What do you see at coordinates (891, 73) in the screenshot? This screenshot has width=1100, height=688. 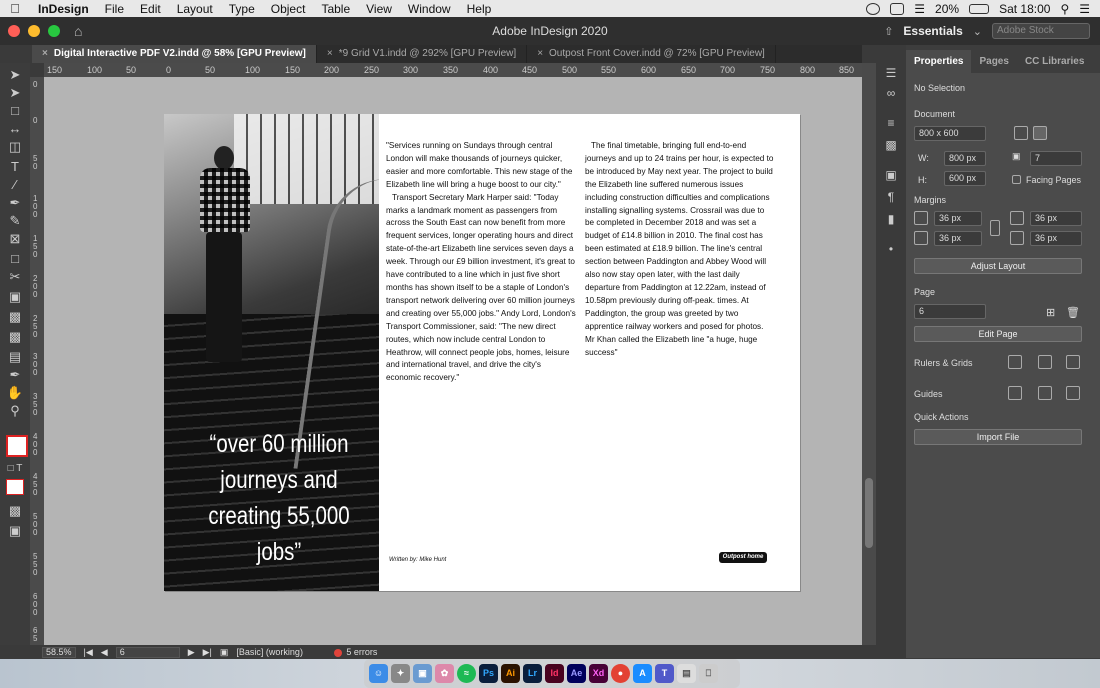 I see `layers-icon: ☰` at bounding box center [891, 73].